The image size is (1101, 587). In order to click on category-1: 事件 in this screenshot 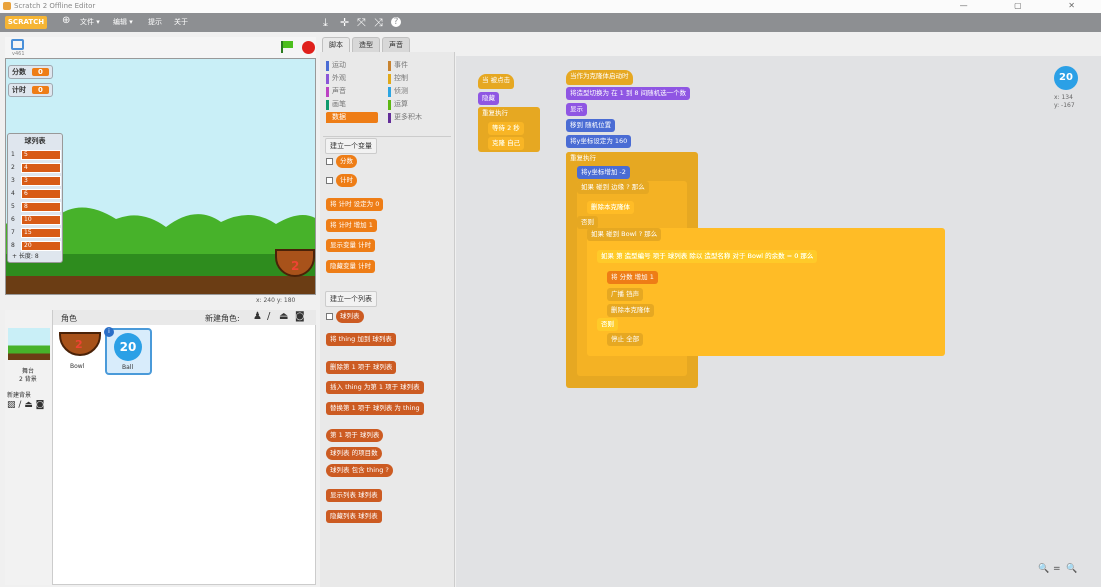, I will do `click(398, 65)`.